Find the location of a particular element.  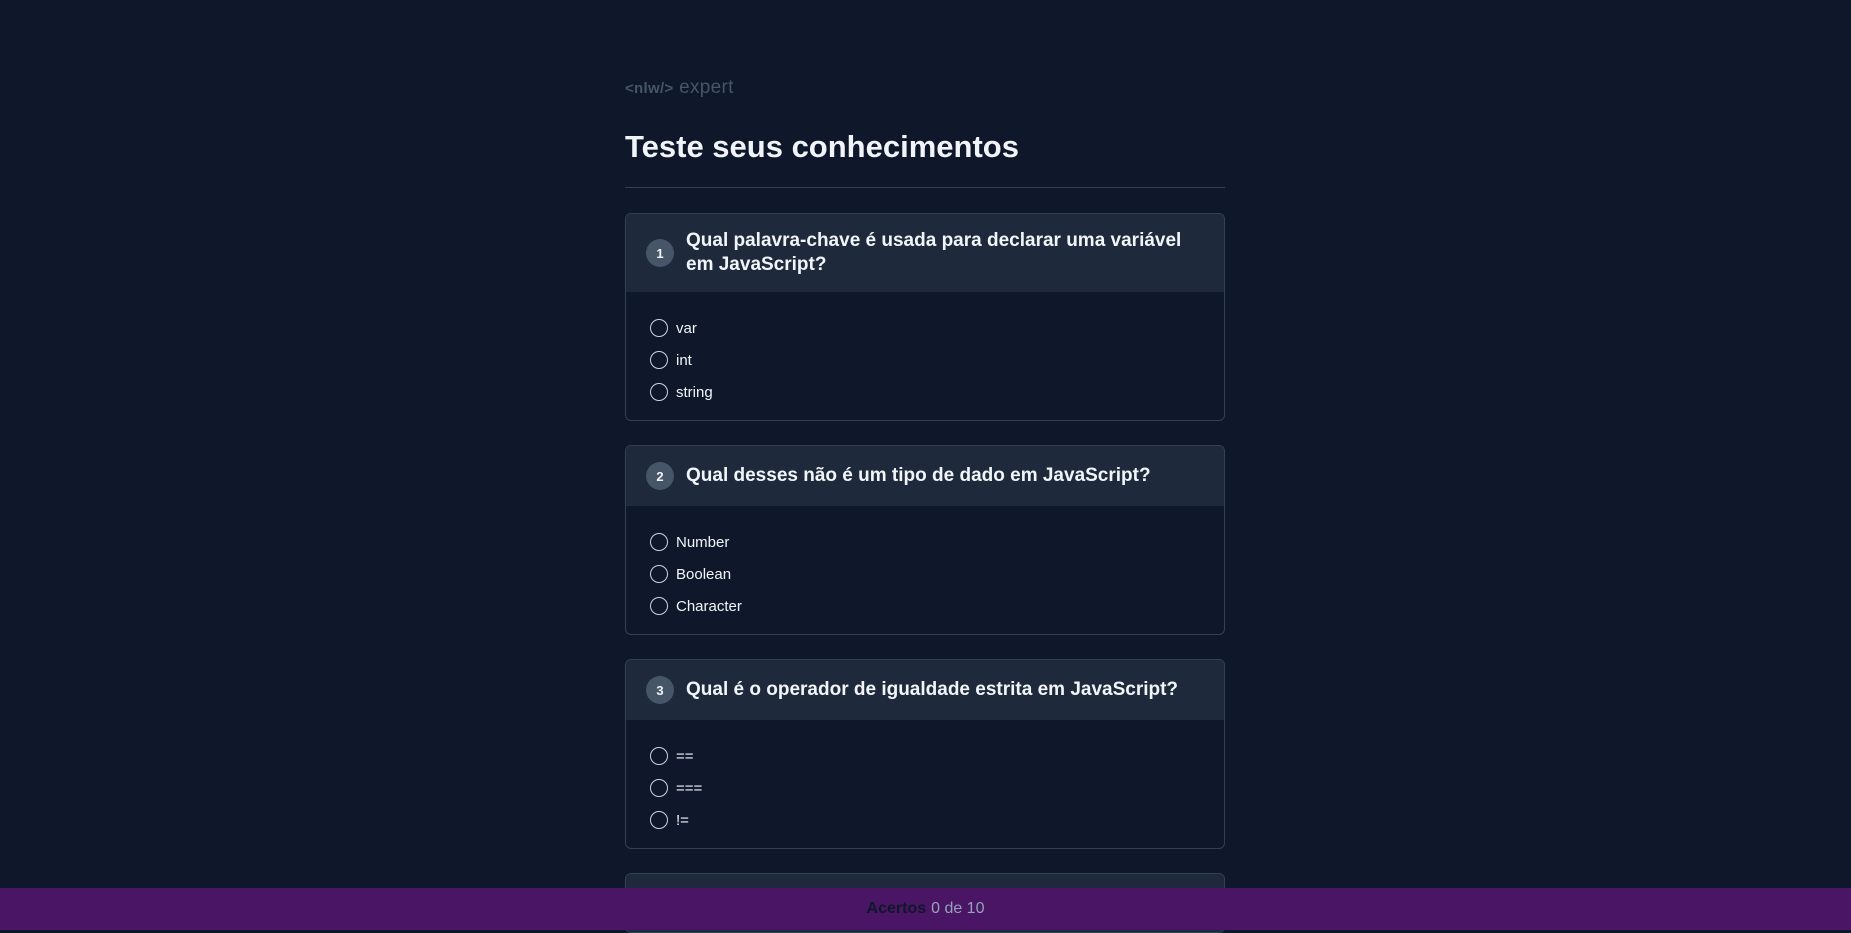

score-footer: Acertos 0 de 10 is located at coordinates (925, 909).